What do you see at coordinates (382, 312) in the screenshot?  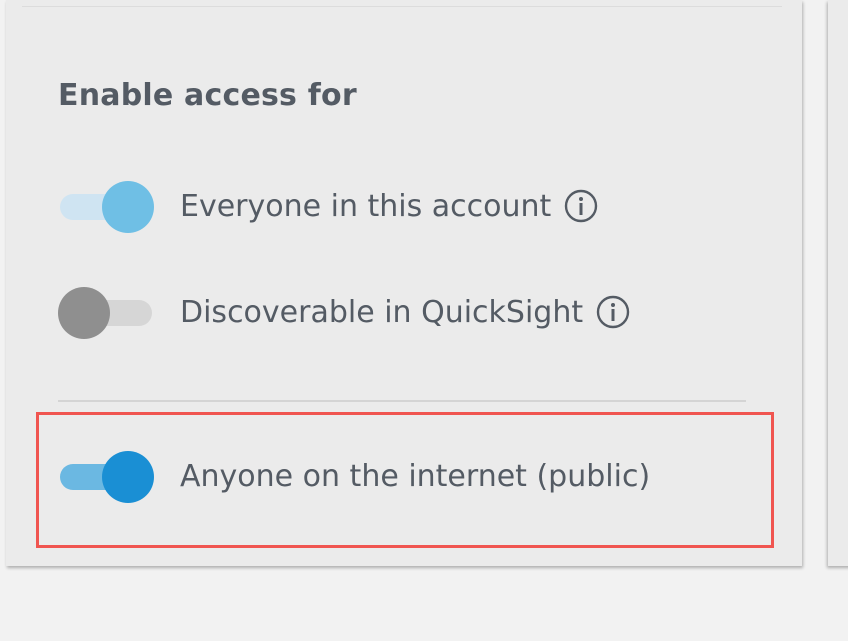 I see `option-label-discoverable-in-quicksight: Discoverable in QuickSight` at bounding box center [382, 312].